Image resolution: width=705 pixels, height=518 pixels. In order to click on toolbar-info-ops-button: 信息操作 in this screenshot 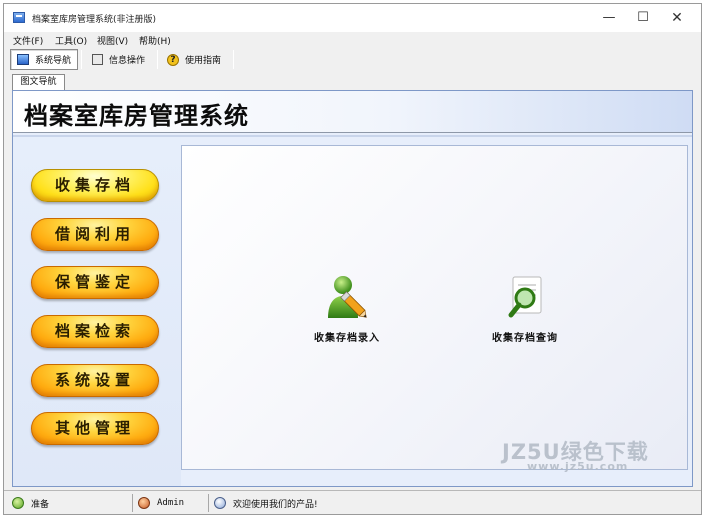, I will do `click(118, 59)`.